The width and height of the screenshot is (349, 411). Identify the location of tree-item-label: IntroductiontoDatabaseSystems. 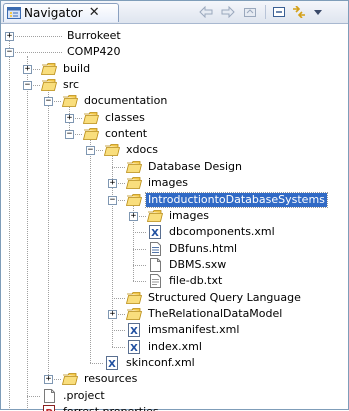
(236, 199).